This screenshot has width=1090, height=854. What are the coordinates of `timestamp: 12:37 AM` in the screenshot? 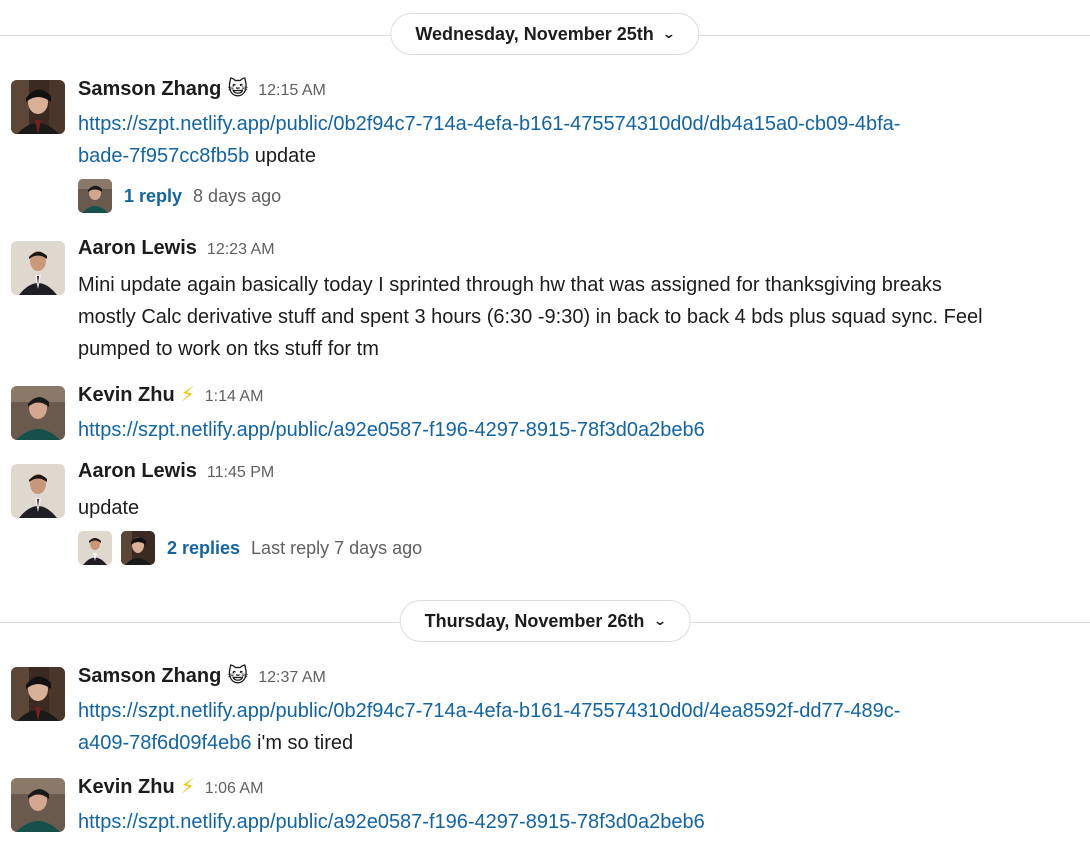 It's located at (292, 678).